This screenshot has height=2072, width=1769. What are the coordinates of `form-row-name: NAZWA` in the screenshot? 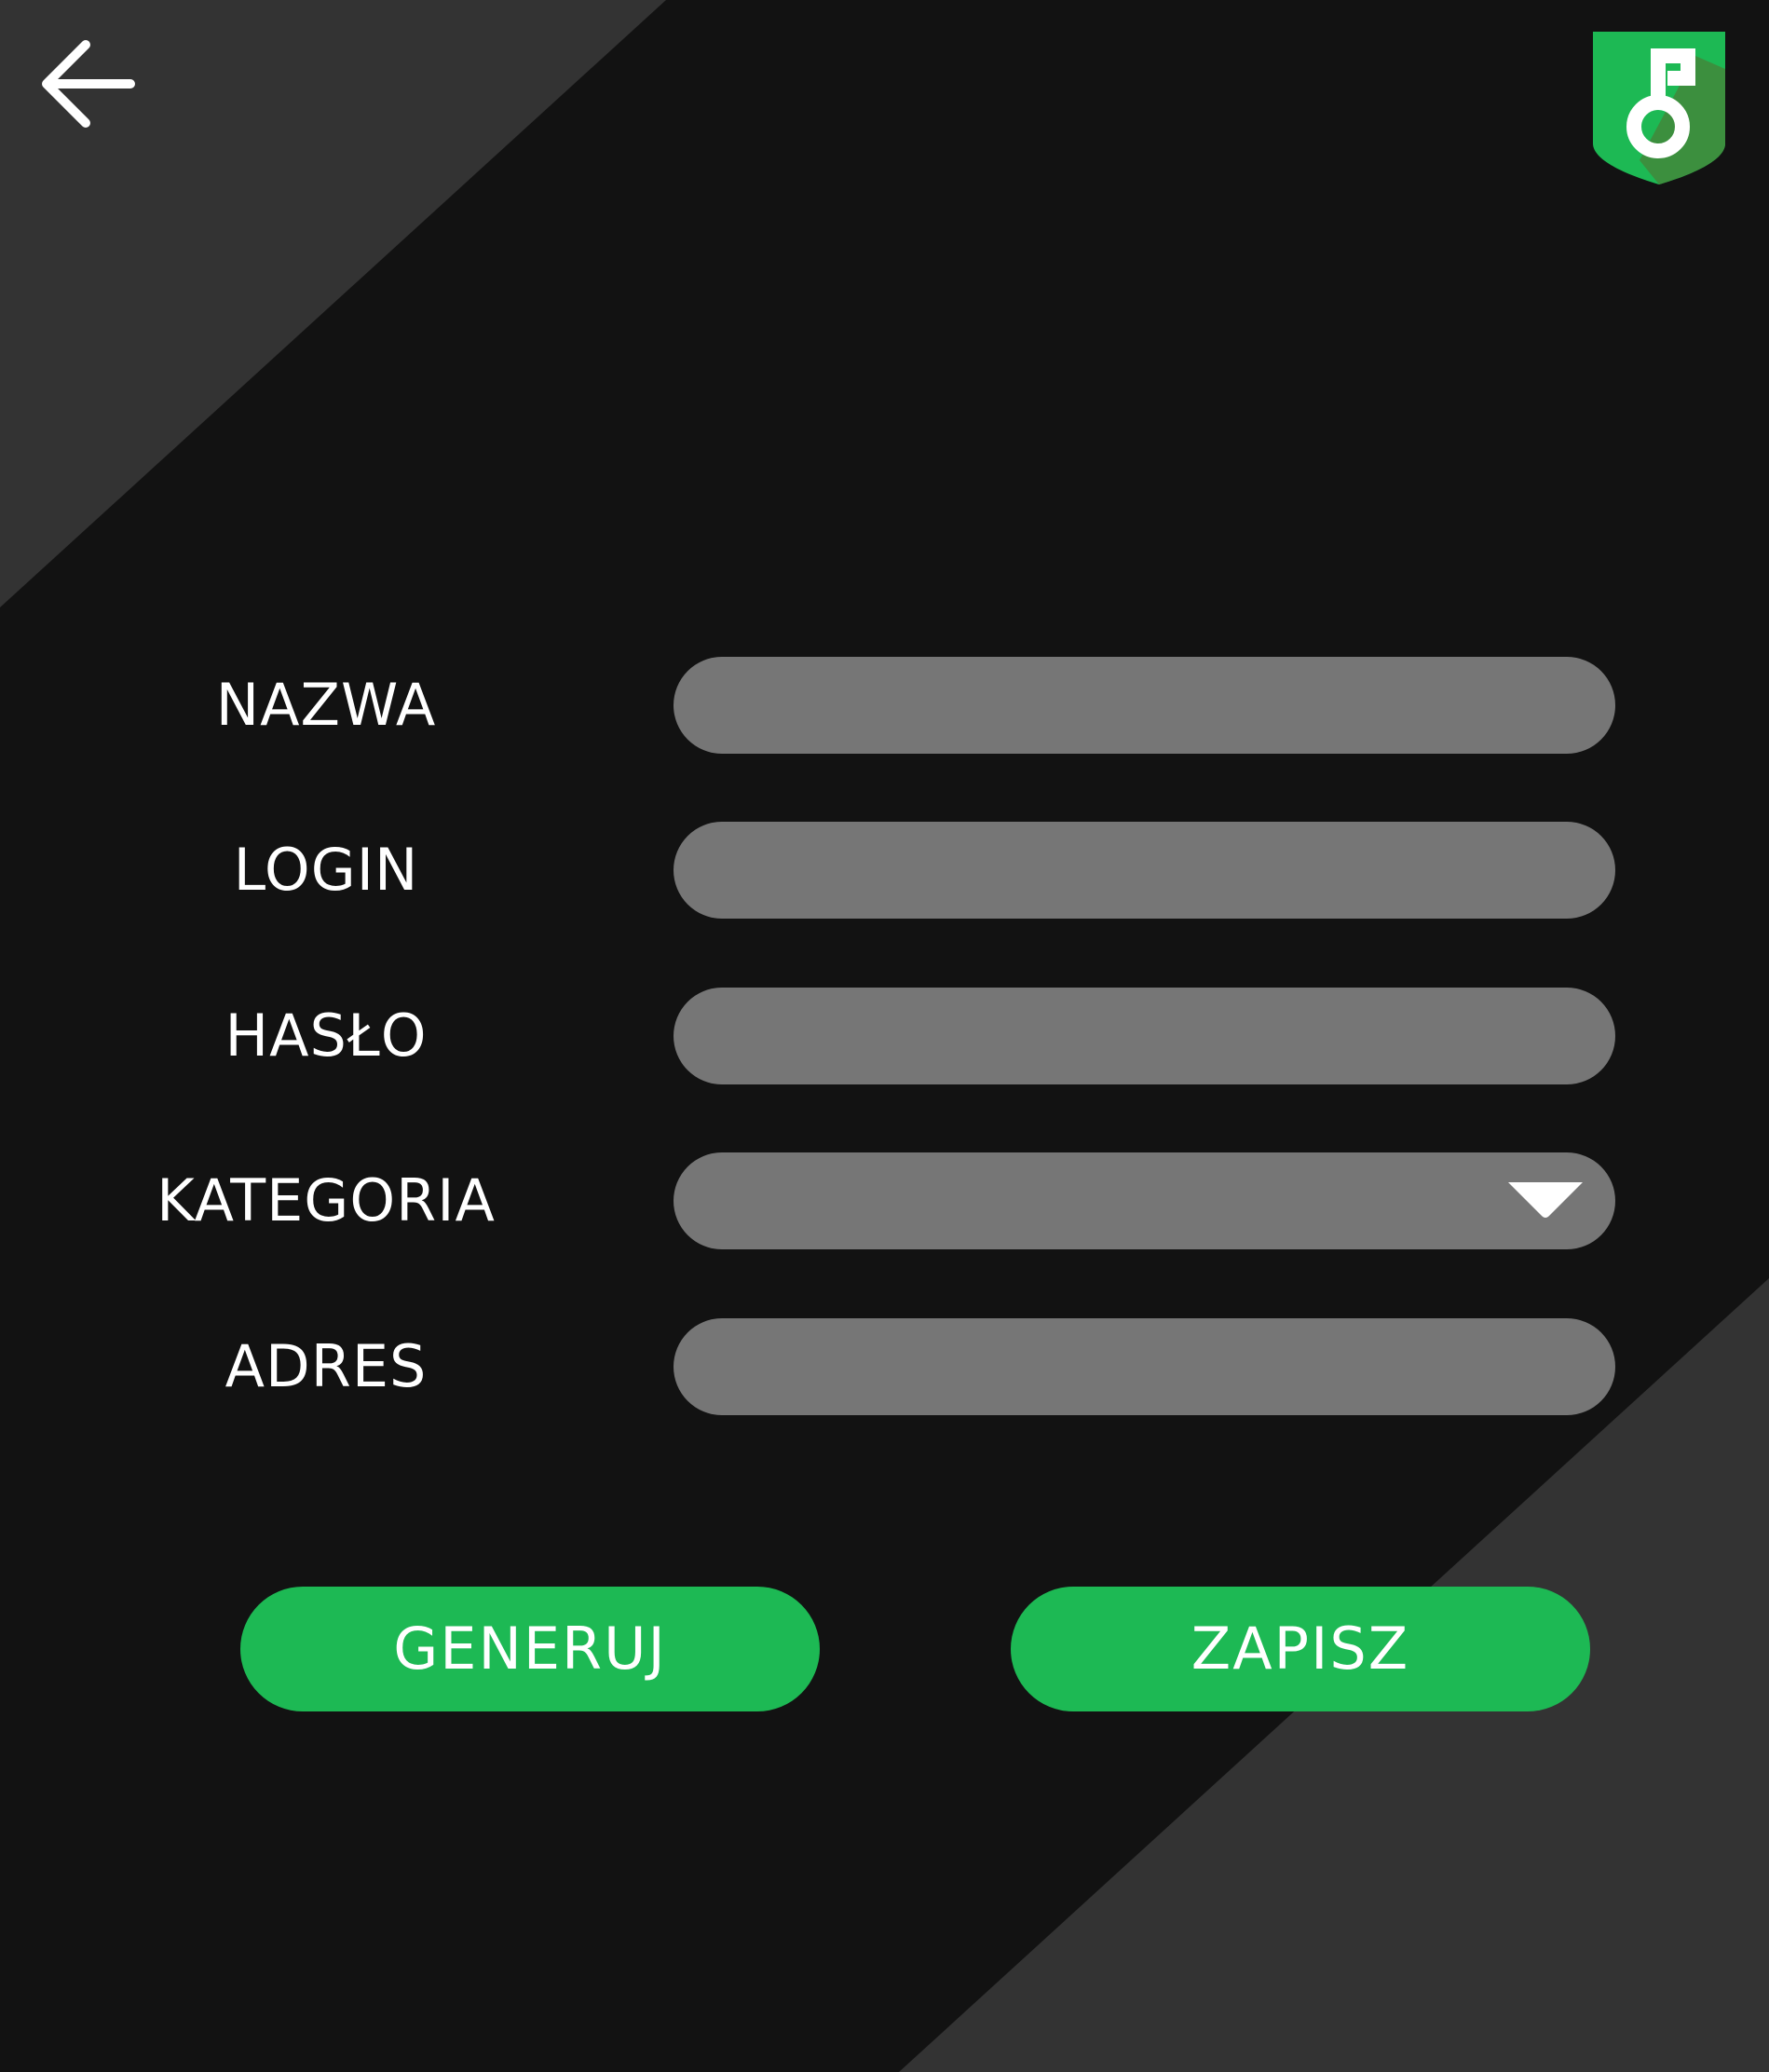 It's located at (884, 705).